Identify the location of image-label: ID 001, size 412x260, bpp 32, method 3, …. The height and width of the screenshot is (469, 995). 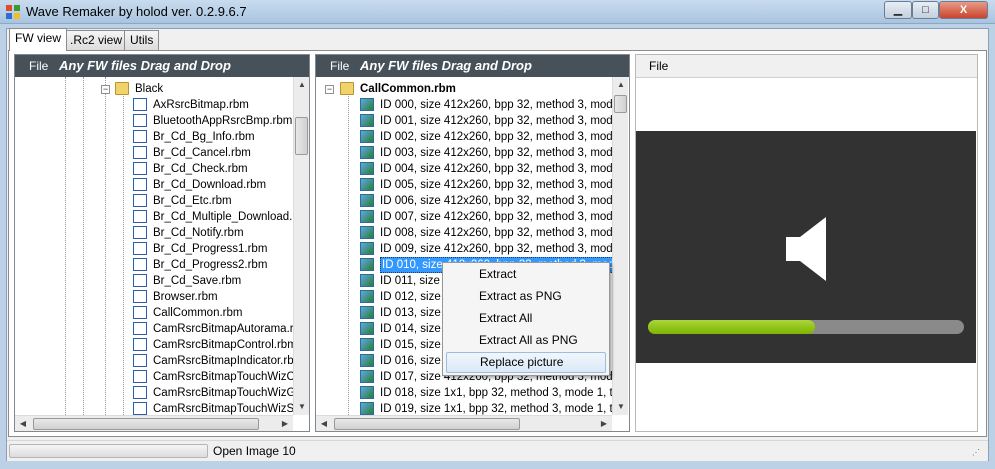
(496, 121).